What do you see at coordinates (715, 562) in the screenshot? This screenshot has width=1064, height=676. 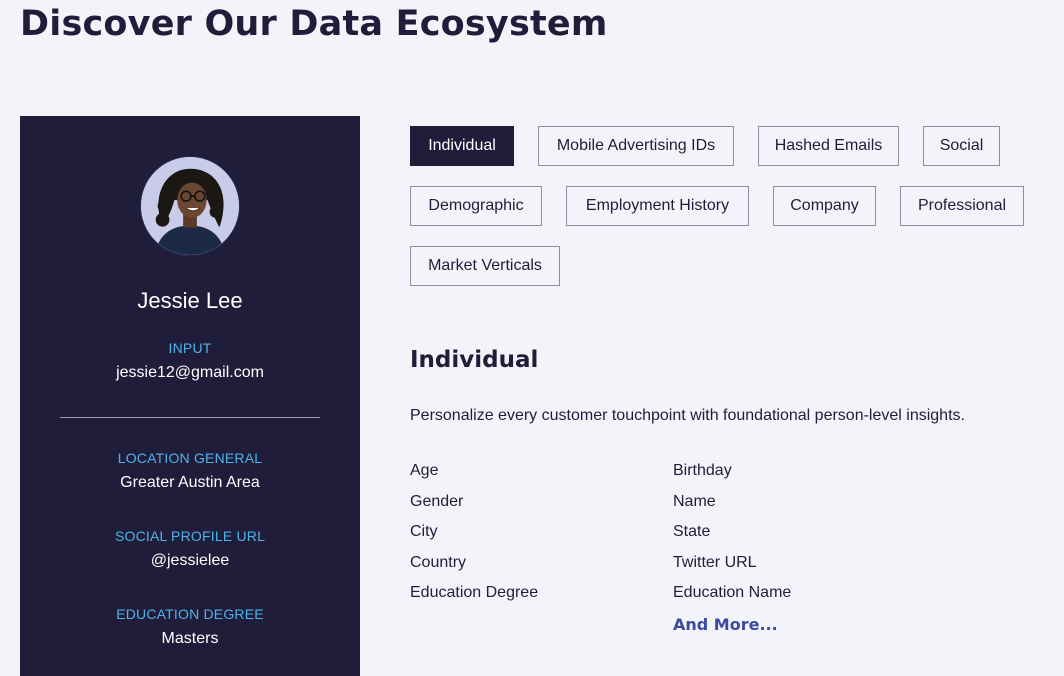 I see `attribute-item: Twitter URL` at bounding box center [715, 562].